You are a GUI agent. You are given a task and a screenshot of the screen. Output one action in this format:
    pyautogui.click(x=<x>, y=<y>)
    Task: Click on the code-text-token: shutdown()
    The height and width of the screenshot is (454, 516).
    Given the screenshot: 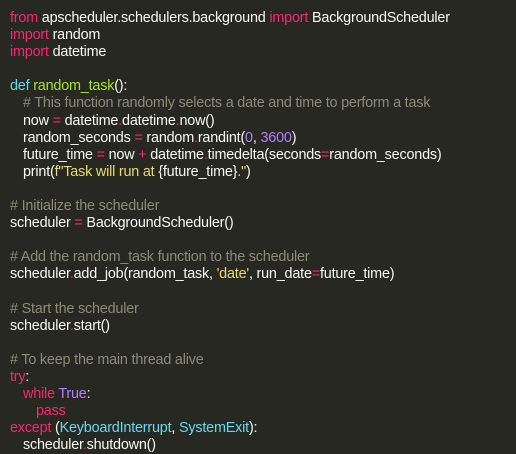 What is the action you would take?
    pyautogui.click(x=121, y=445)
    